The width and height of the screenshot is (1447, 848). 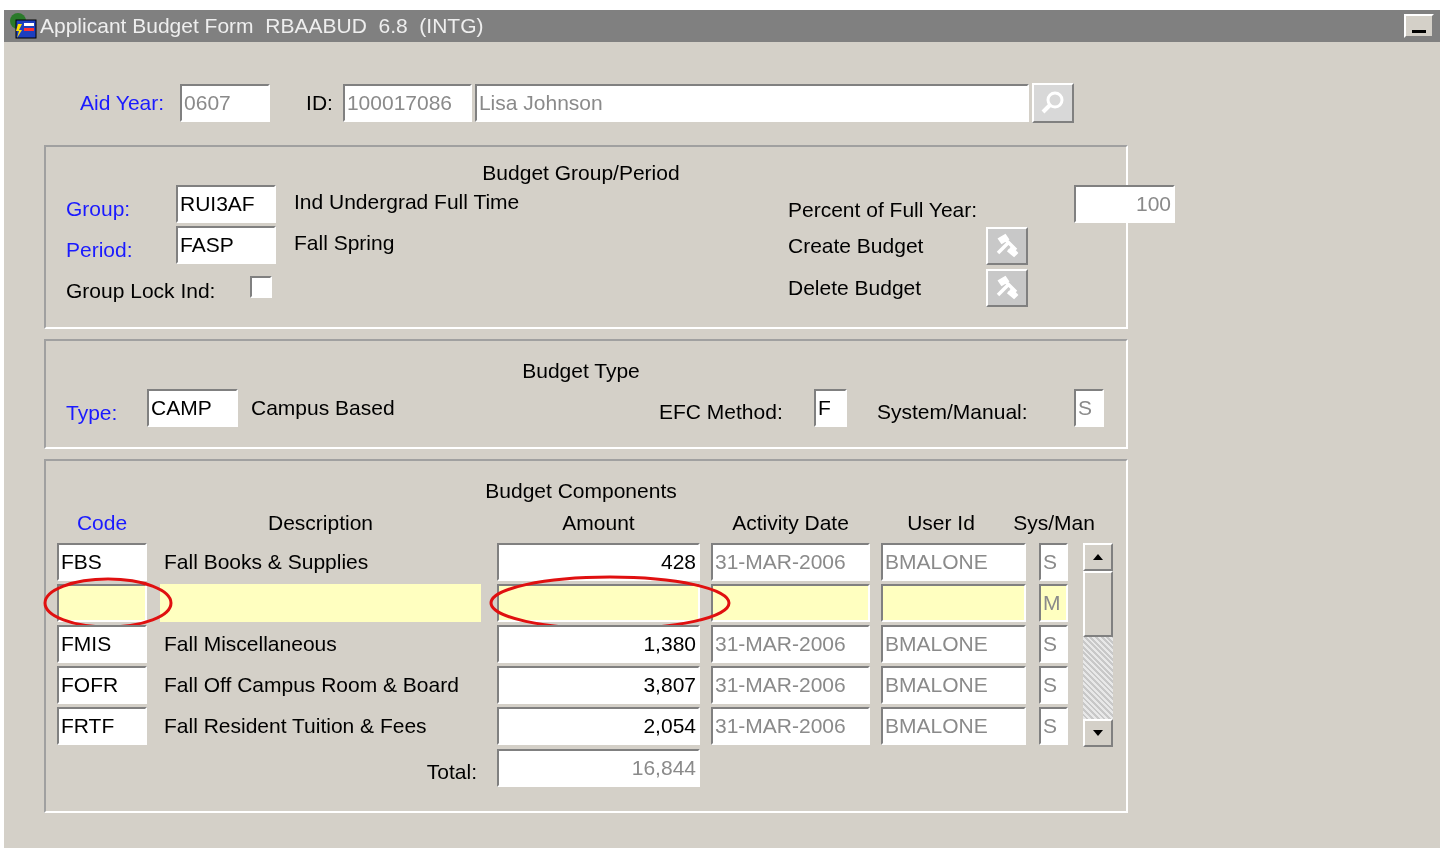 What do you see at coordinates (102, 523) in the screenshot?
I see `column-header: Code` at bounding box center [102, 523].